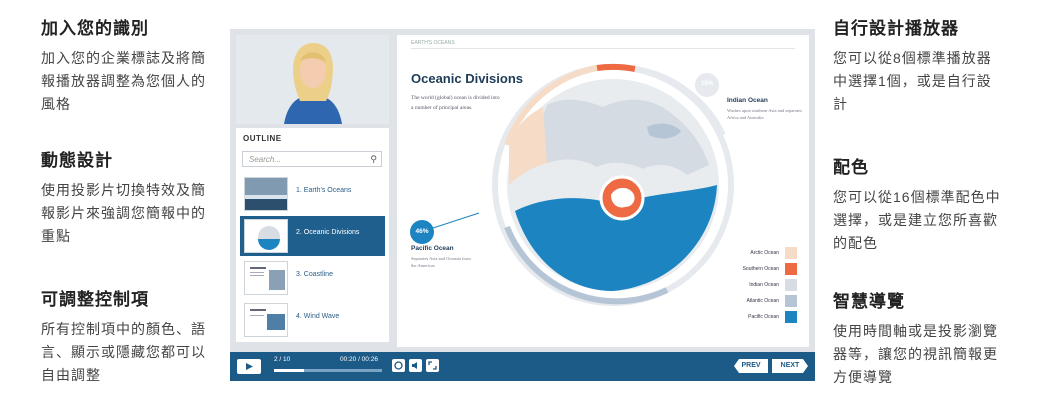 The width and height of the screenshot is (1040, 412). What do you see at coordinates (289, 370) in the screenshot?
I see `progress-fill` at bounding box center [289, 370].